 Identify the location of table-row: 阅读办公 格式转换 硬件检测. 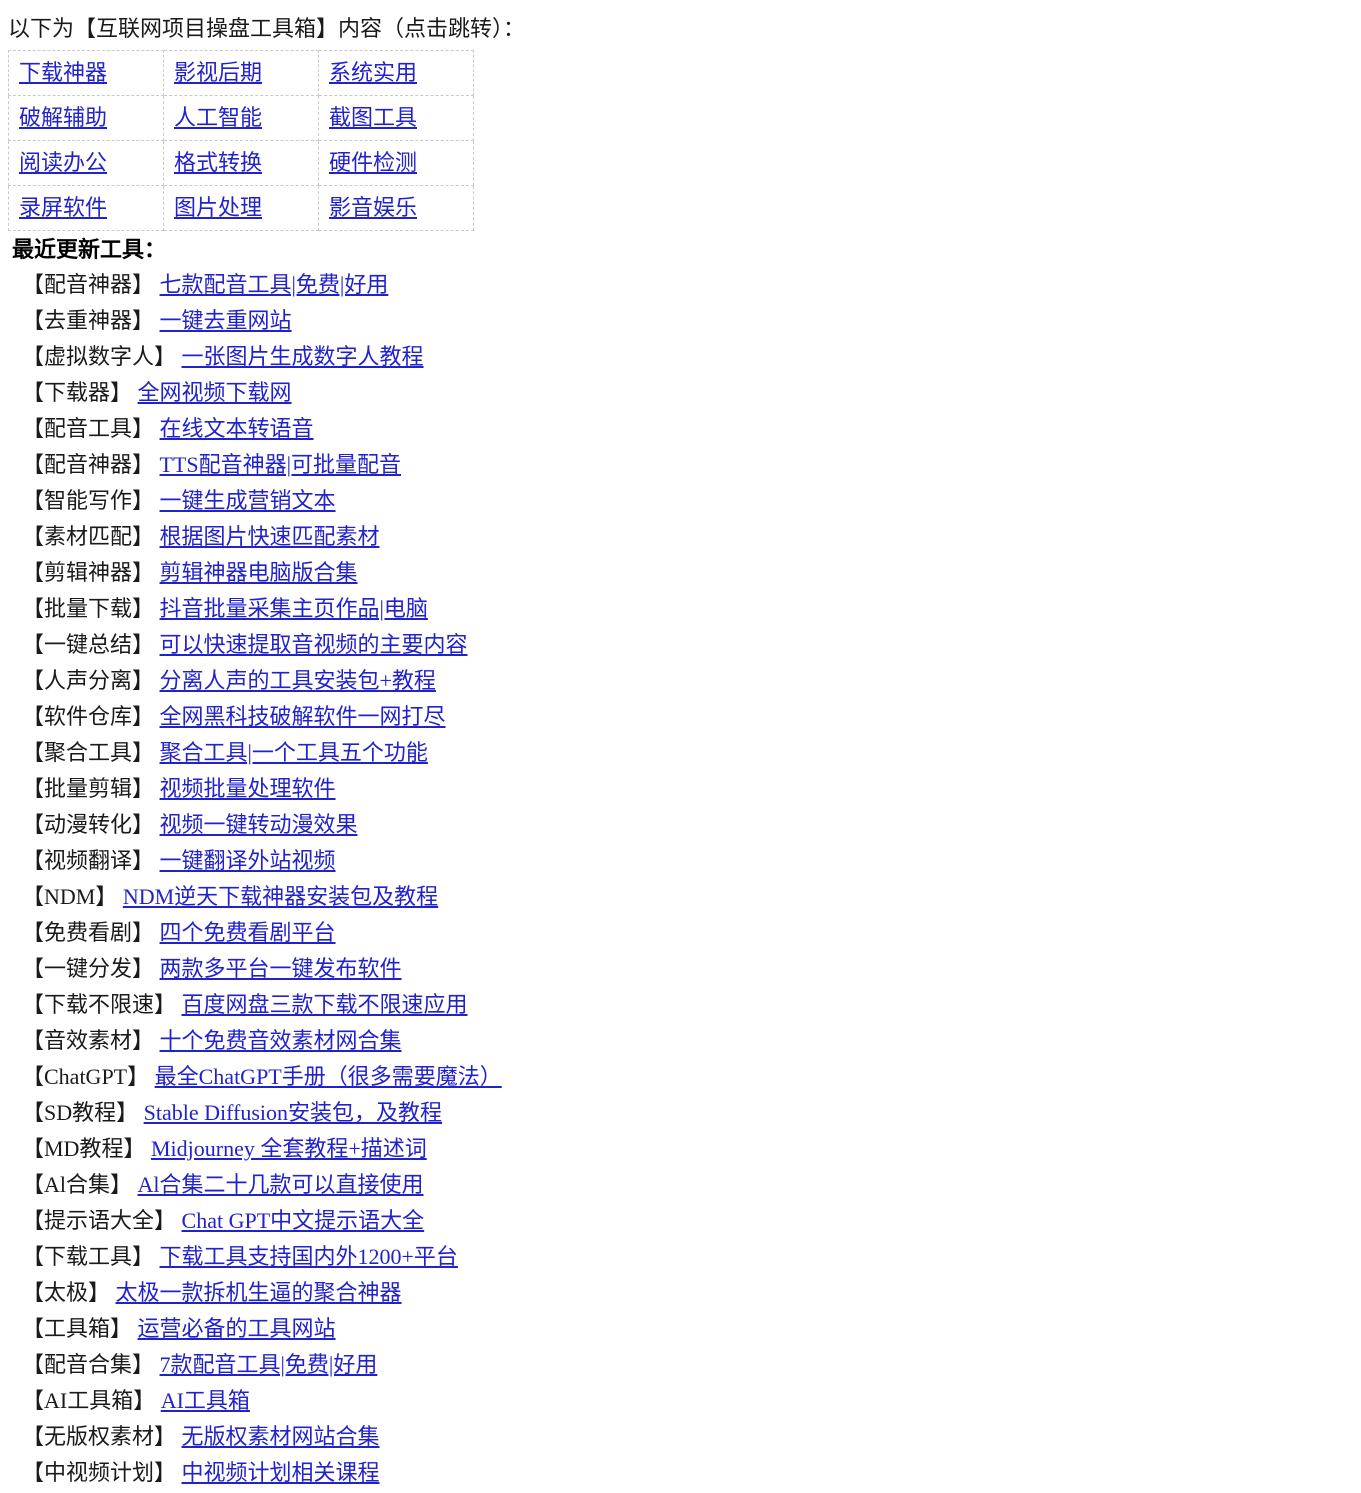
(241, 163).